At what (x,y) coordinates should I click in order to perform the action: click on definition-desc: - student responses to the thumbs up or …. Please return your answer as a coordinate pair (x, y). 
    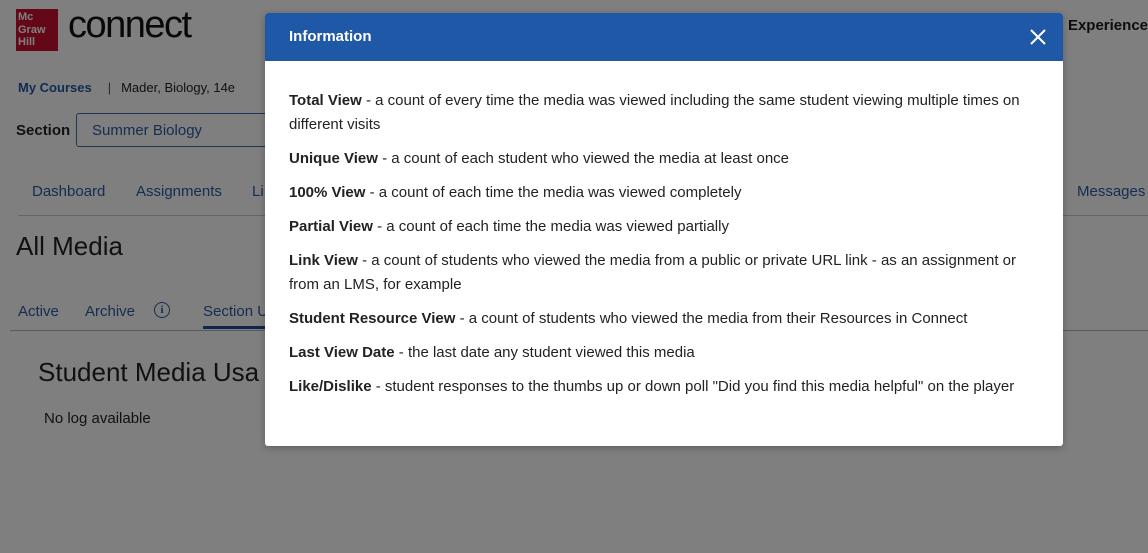
    Looking at the image, I should click on (693, 386).